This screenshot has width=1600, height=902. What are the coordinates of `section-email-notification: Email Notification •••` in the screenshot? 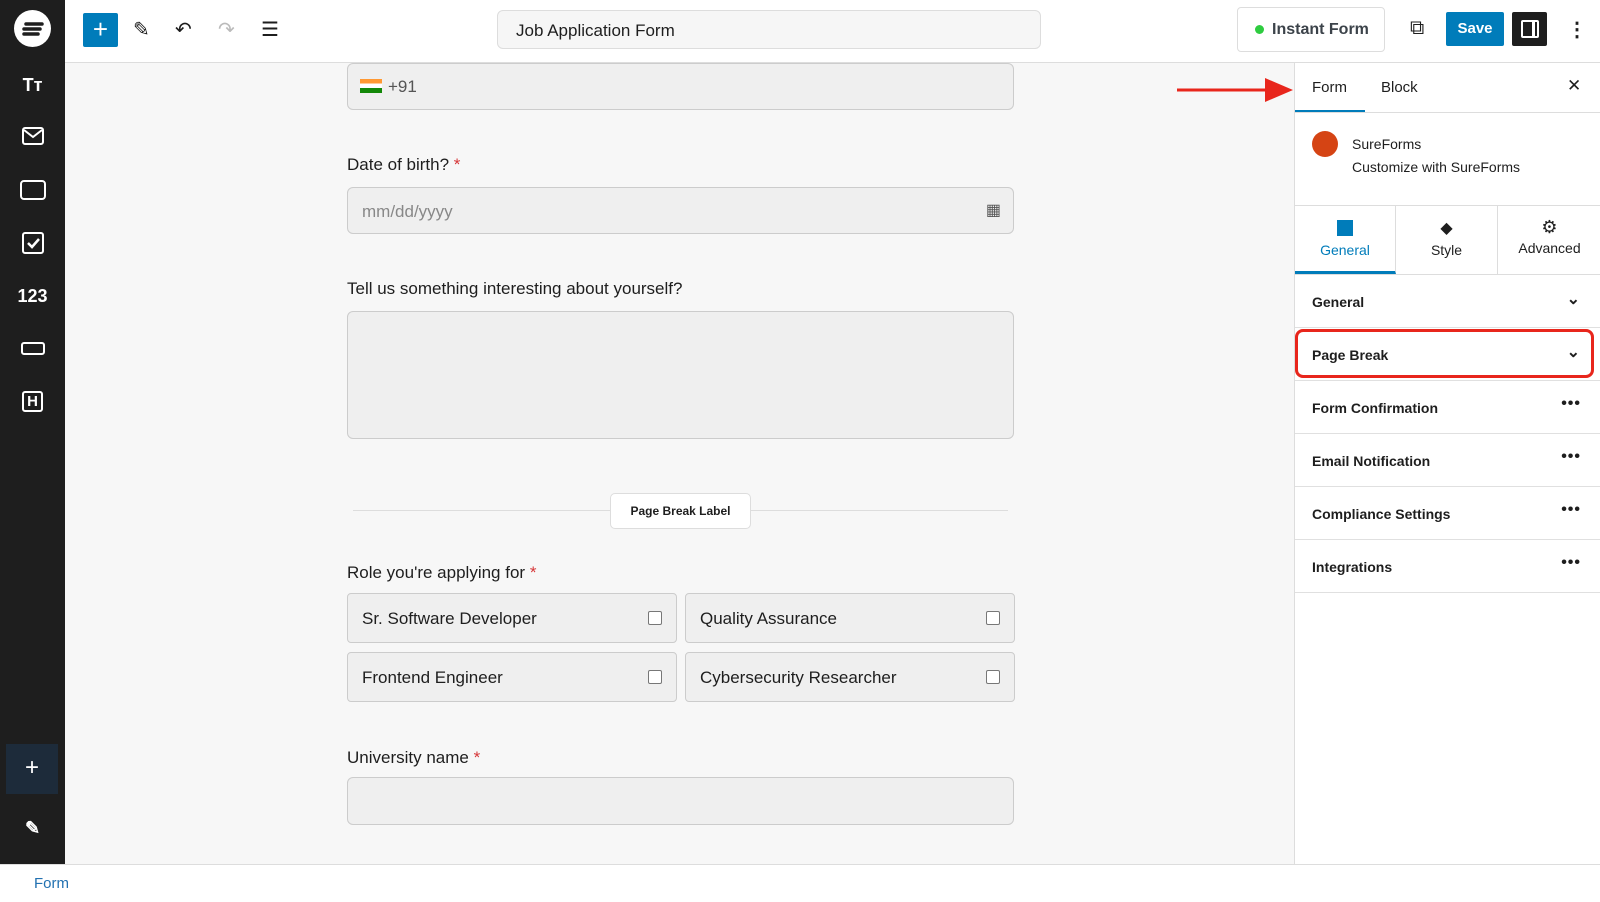 It's located at (1447, 460).